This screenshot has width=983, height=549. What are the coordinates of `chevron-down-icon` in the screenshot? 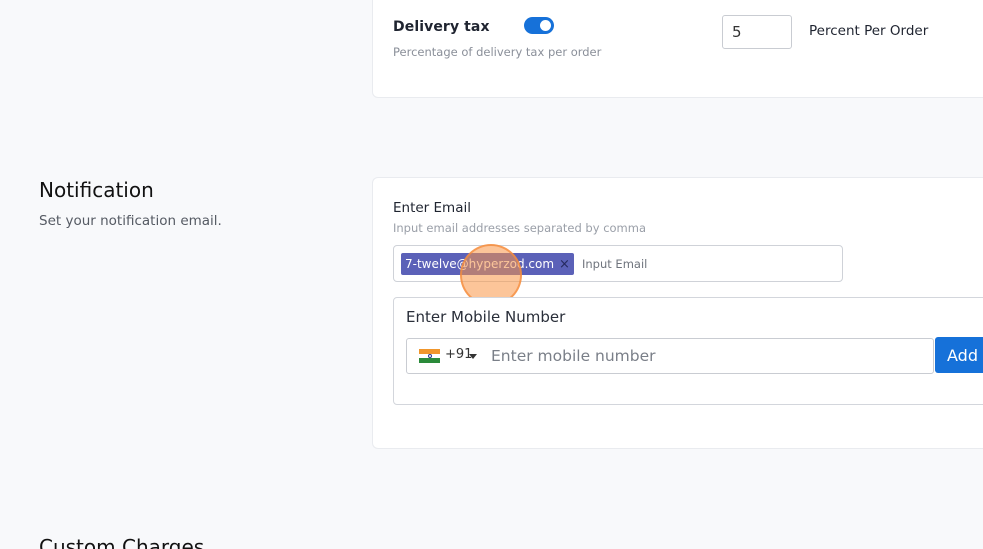 It's located at (473, 356).